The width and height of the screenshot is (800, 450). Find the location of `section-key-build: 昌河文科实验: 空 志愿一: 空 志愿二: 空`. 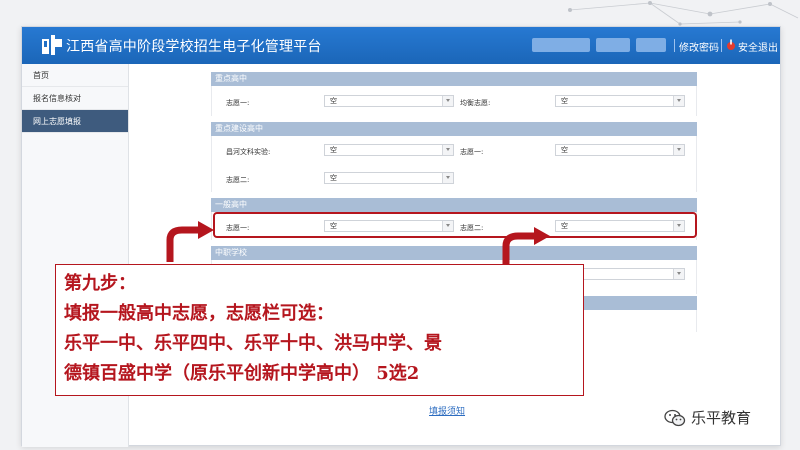

section-key-build: 昌河文科实验: 空 志愿一: 空 志愿二: 空 is located at coordinates (454, 164).